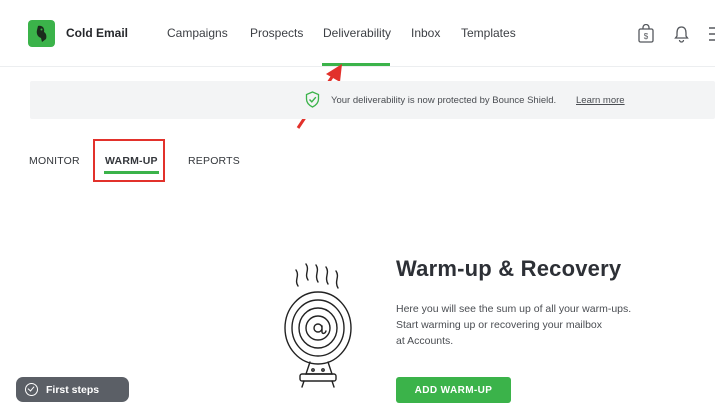  I want to click on nav-templates: Templates, so click(488, 33).